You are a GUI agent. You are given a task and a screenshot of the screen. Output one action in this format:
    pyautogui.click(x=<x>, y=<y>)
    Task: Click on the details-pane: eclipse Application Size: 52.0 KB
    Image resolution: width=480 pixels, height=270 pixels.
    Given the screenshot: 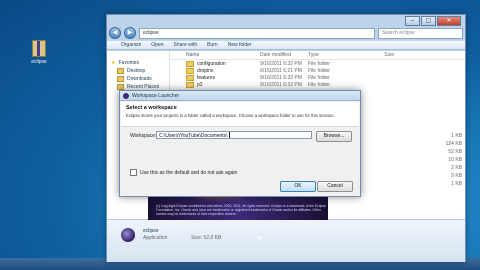 What is the action you would take?
    pyautogui.click(x=286, y=240)
    